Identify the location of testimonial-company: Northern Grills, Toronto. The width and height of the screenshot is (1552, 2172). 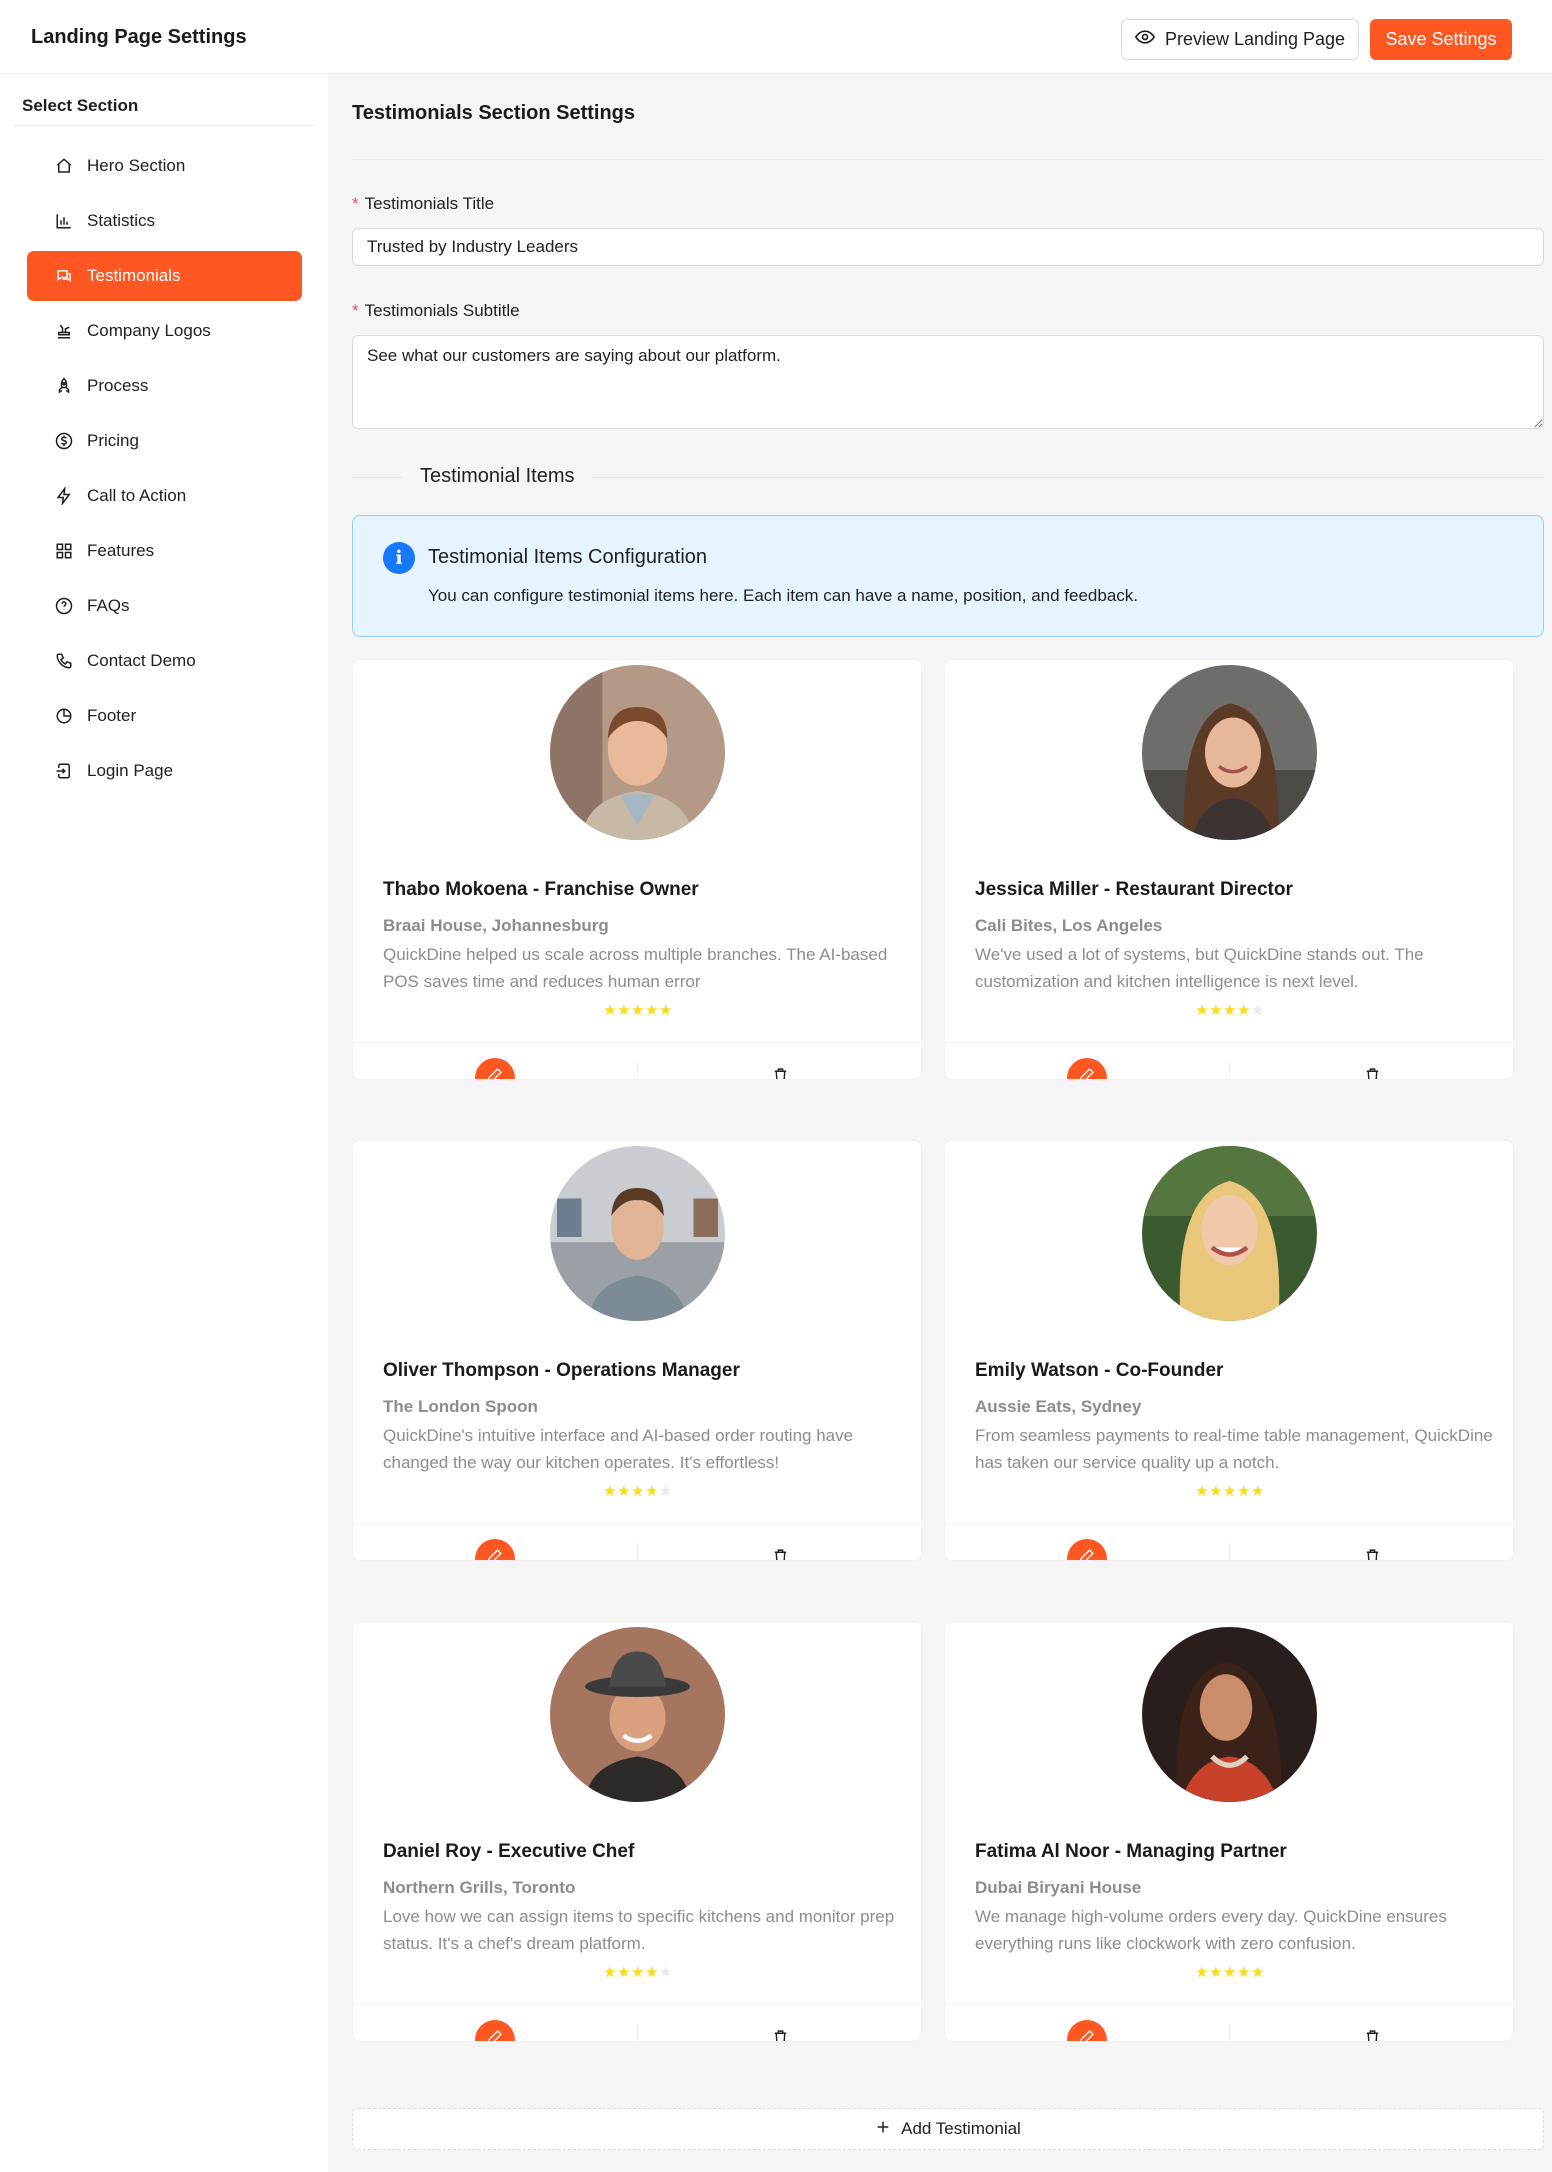
(479, 1887).